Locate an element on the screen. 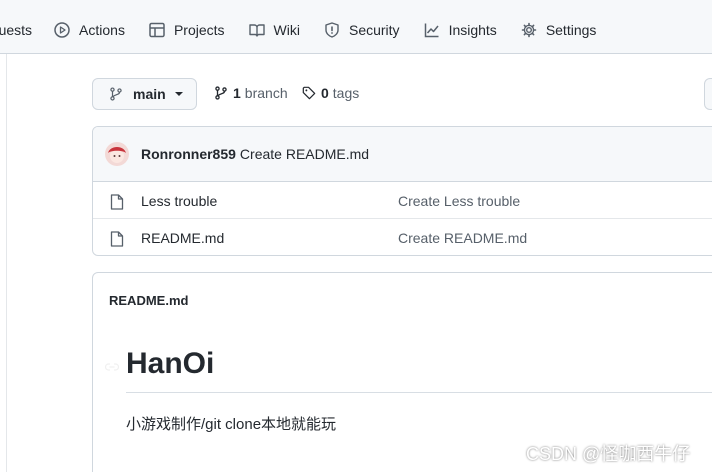 The height and width of the screenshot is (472, 712). link-icon is located at coordinates (112, 367).